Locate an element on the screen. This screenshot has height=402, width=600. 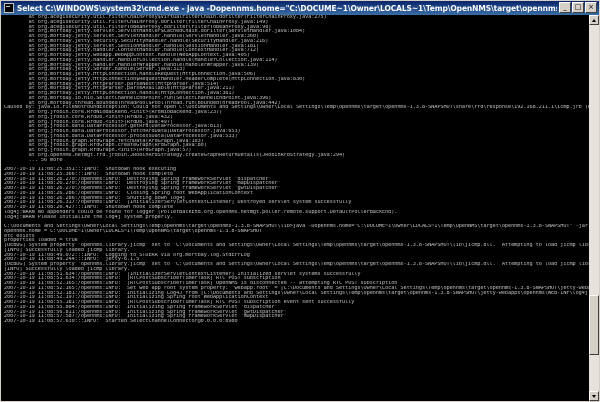
window-controls: _ □ × is located at coordinates (578, 7).